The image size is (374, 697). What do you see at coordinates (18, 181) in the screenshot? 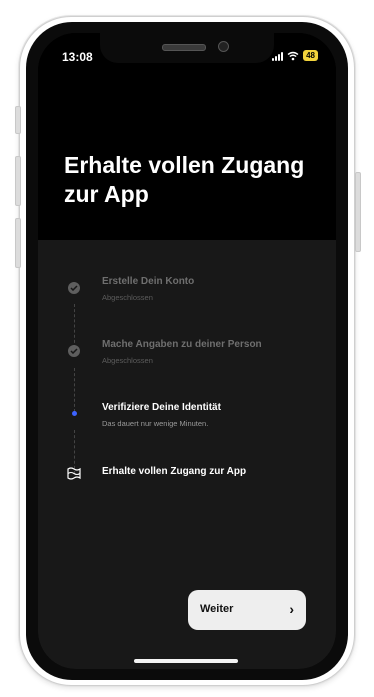
I see `side-button-volume-up` at bounding box center [18, 181].